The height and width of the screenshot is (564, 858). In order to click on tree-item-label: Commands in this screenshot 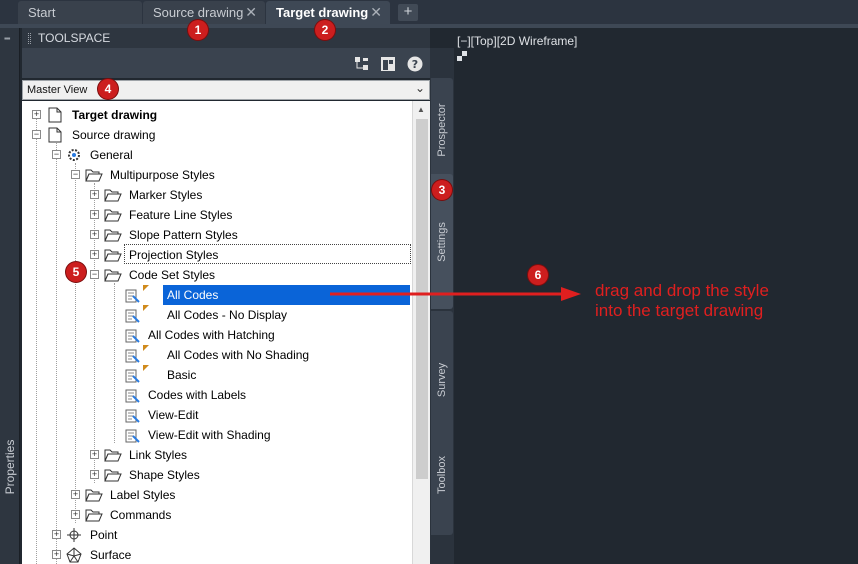, I will do `click(141, 515)`.